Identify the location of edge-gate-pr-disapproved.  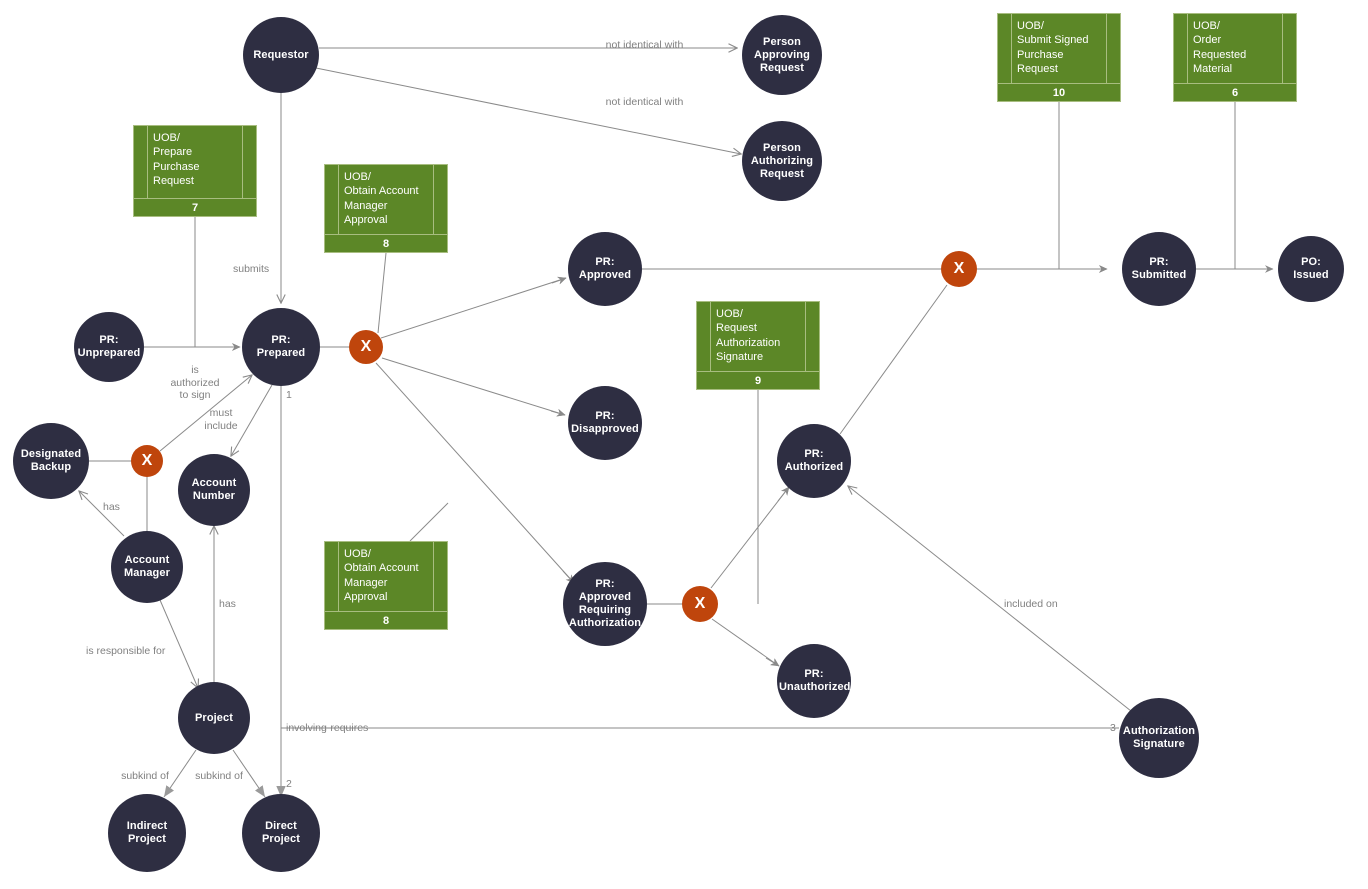
(473, 387).